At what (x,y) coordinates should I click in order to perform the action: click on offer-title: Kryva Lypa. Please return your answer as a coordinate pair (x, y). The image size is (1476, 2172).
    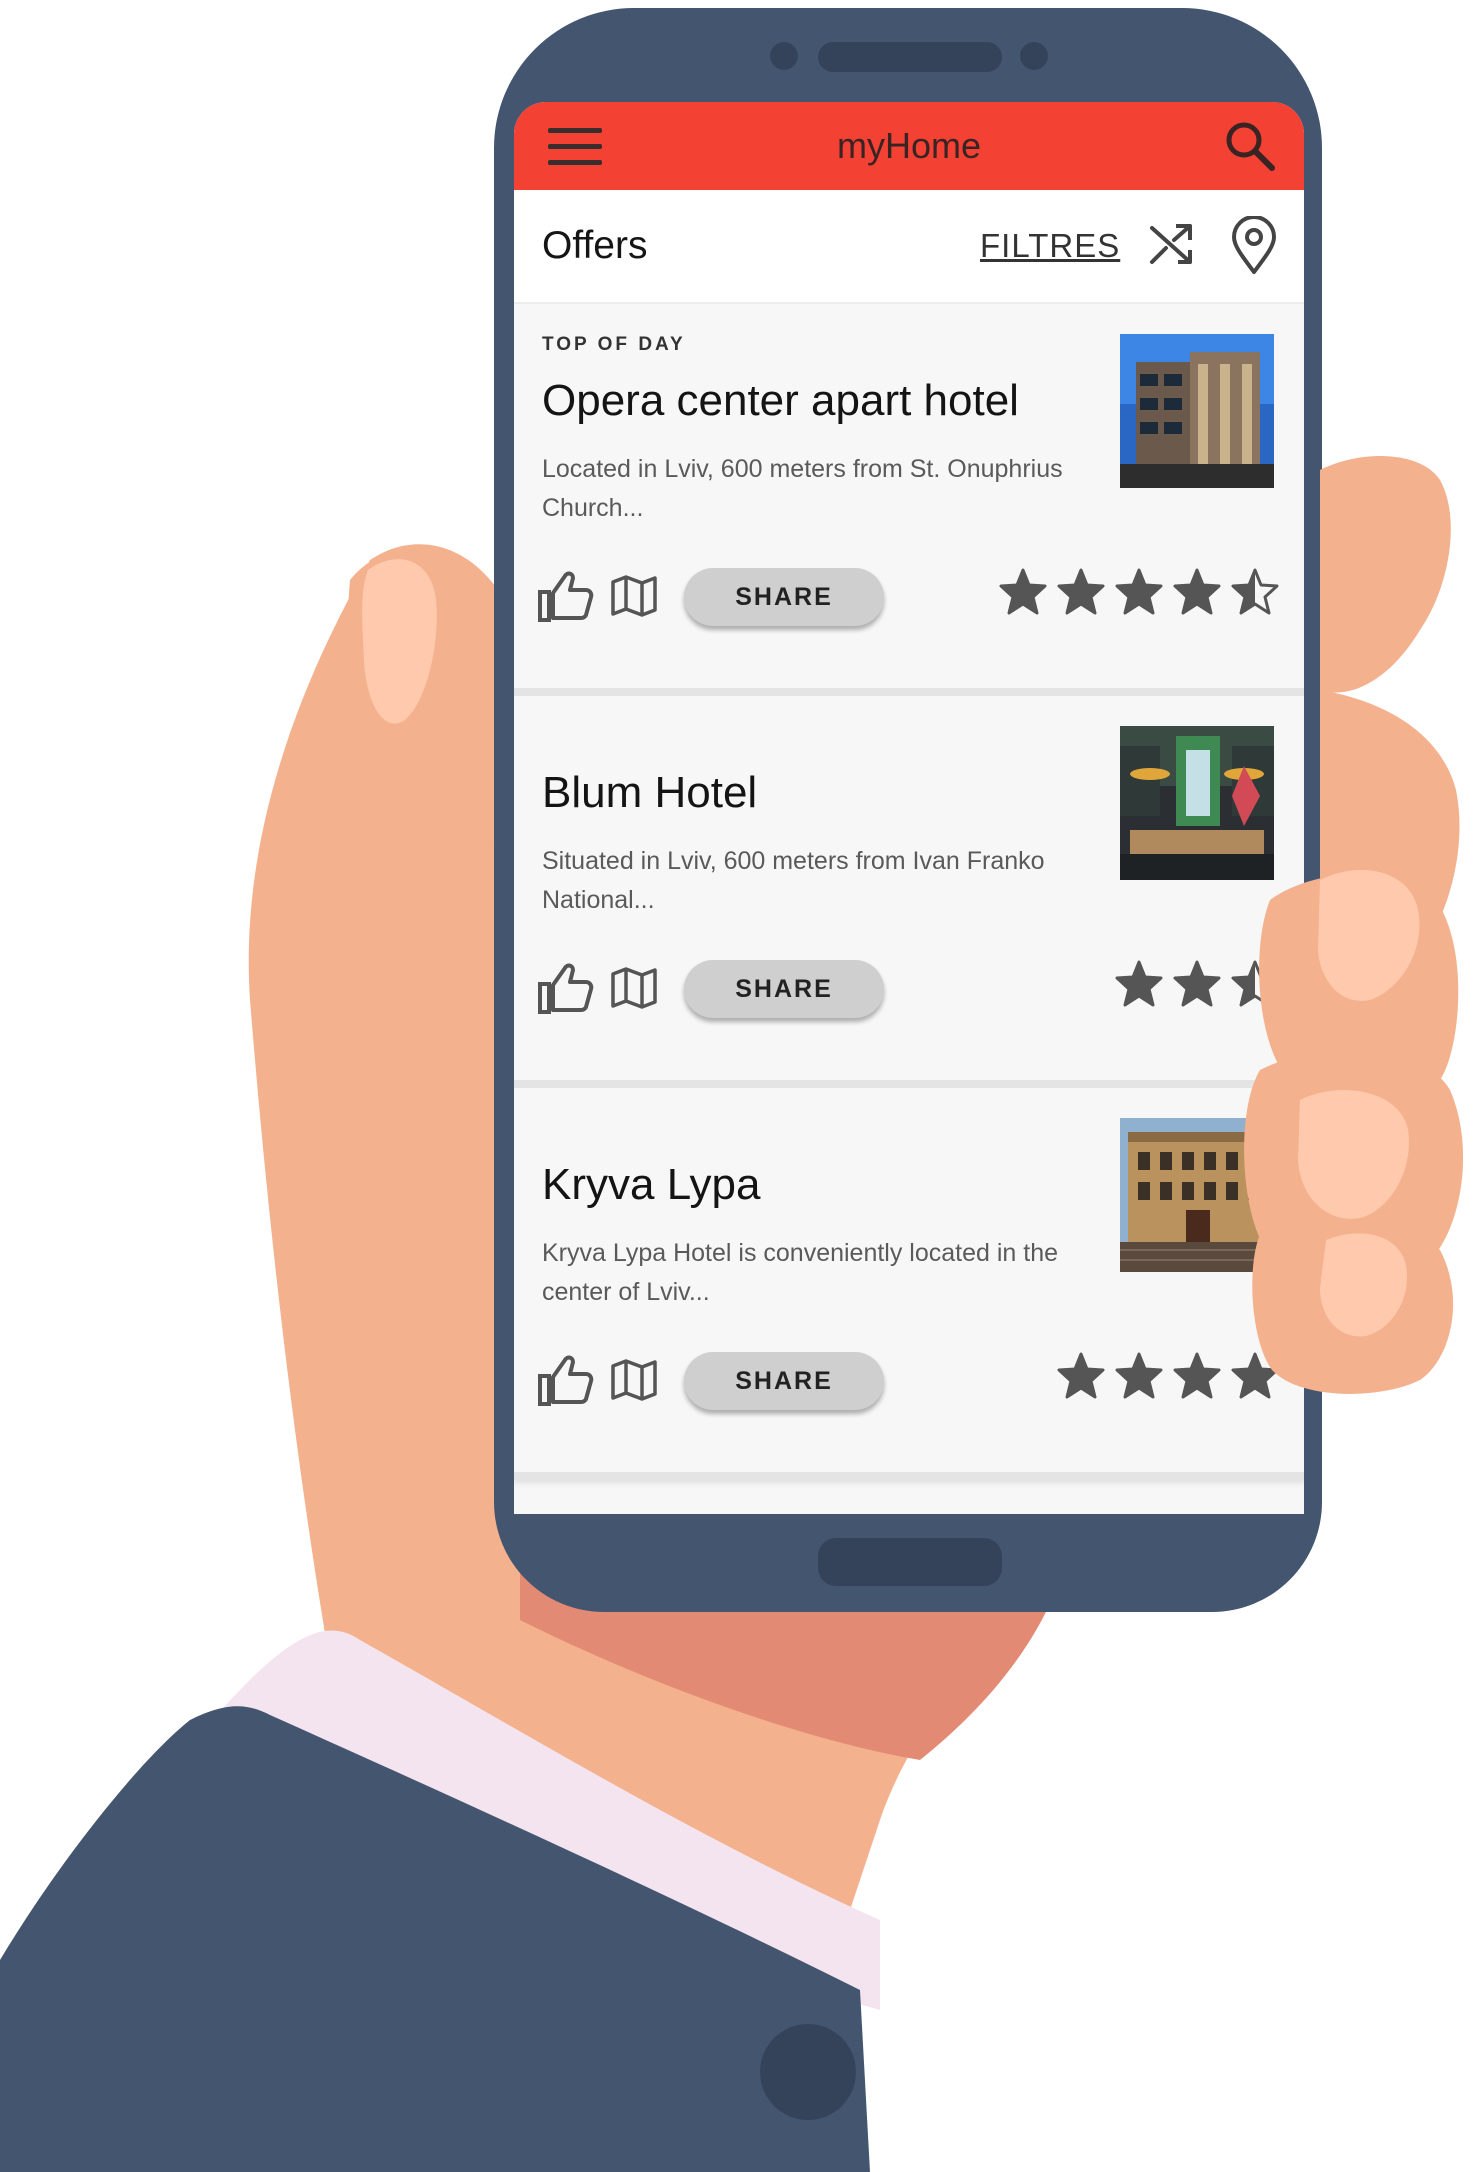
    Looking at the image, I should click on (651, 1185).